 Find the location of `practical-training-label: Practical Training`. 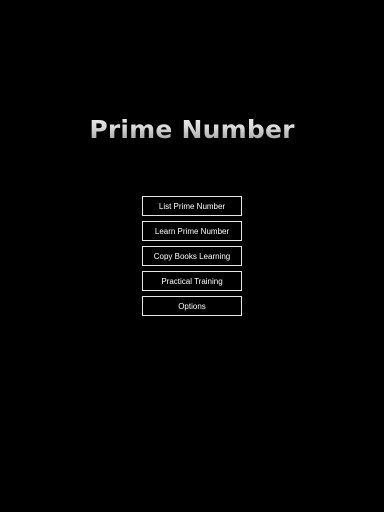

practical-training-label: Practical Training is located at coordinates (192, 281).